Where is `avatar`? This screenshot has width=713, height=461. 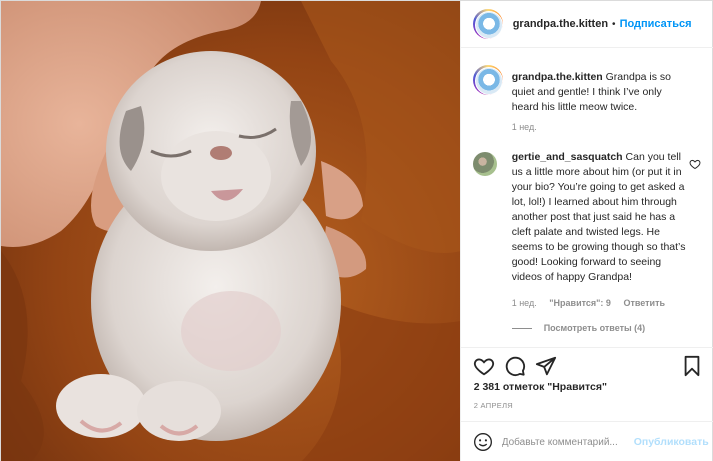 avatar is located at coordinates (487, 24).